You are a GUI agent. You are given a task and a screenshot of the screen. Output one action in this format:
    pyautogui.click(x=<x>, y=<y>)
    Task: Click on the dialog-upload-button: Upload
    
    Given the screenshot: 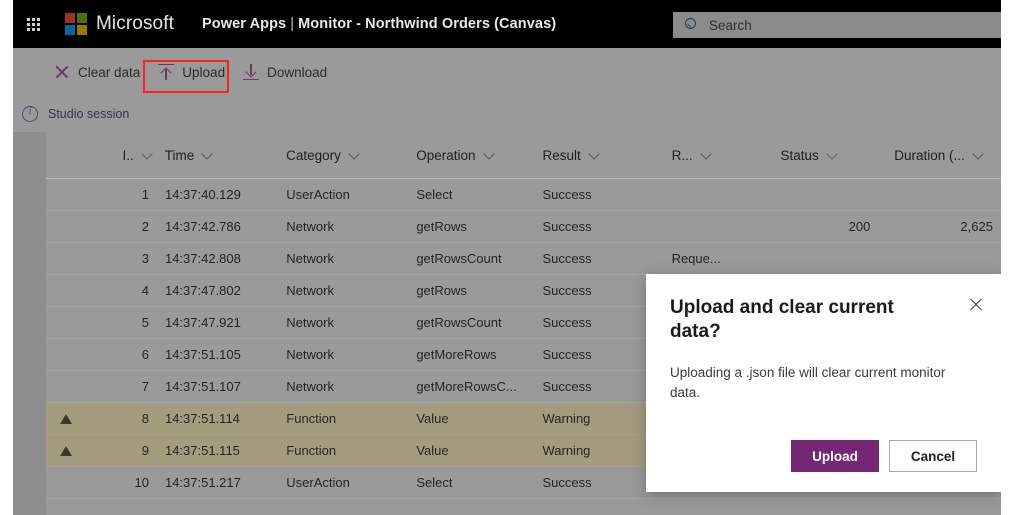 What is the action you would take?
    pyautogui.click(x=835, y=456)
    